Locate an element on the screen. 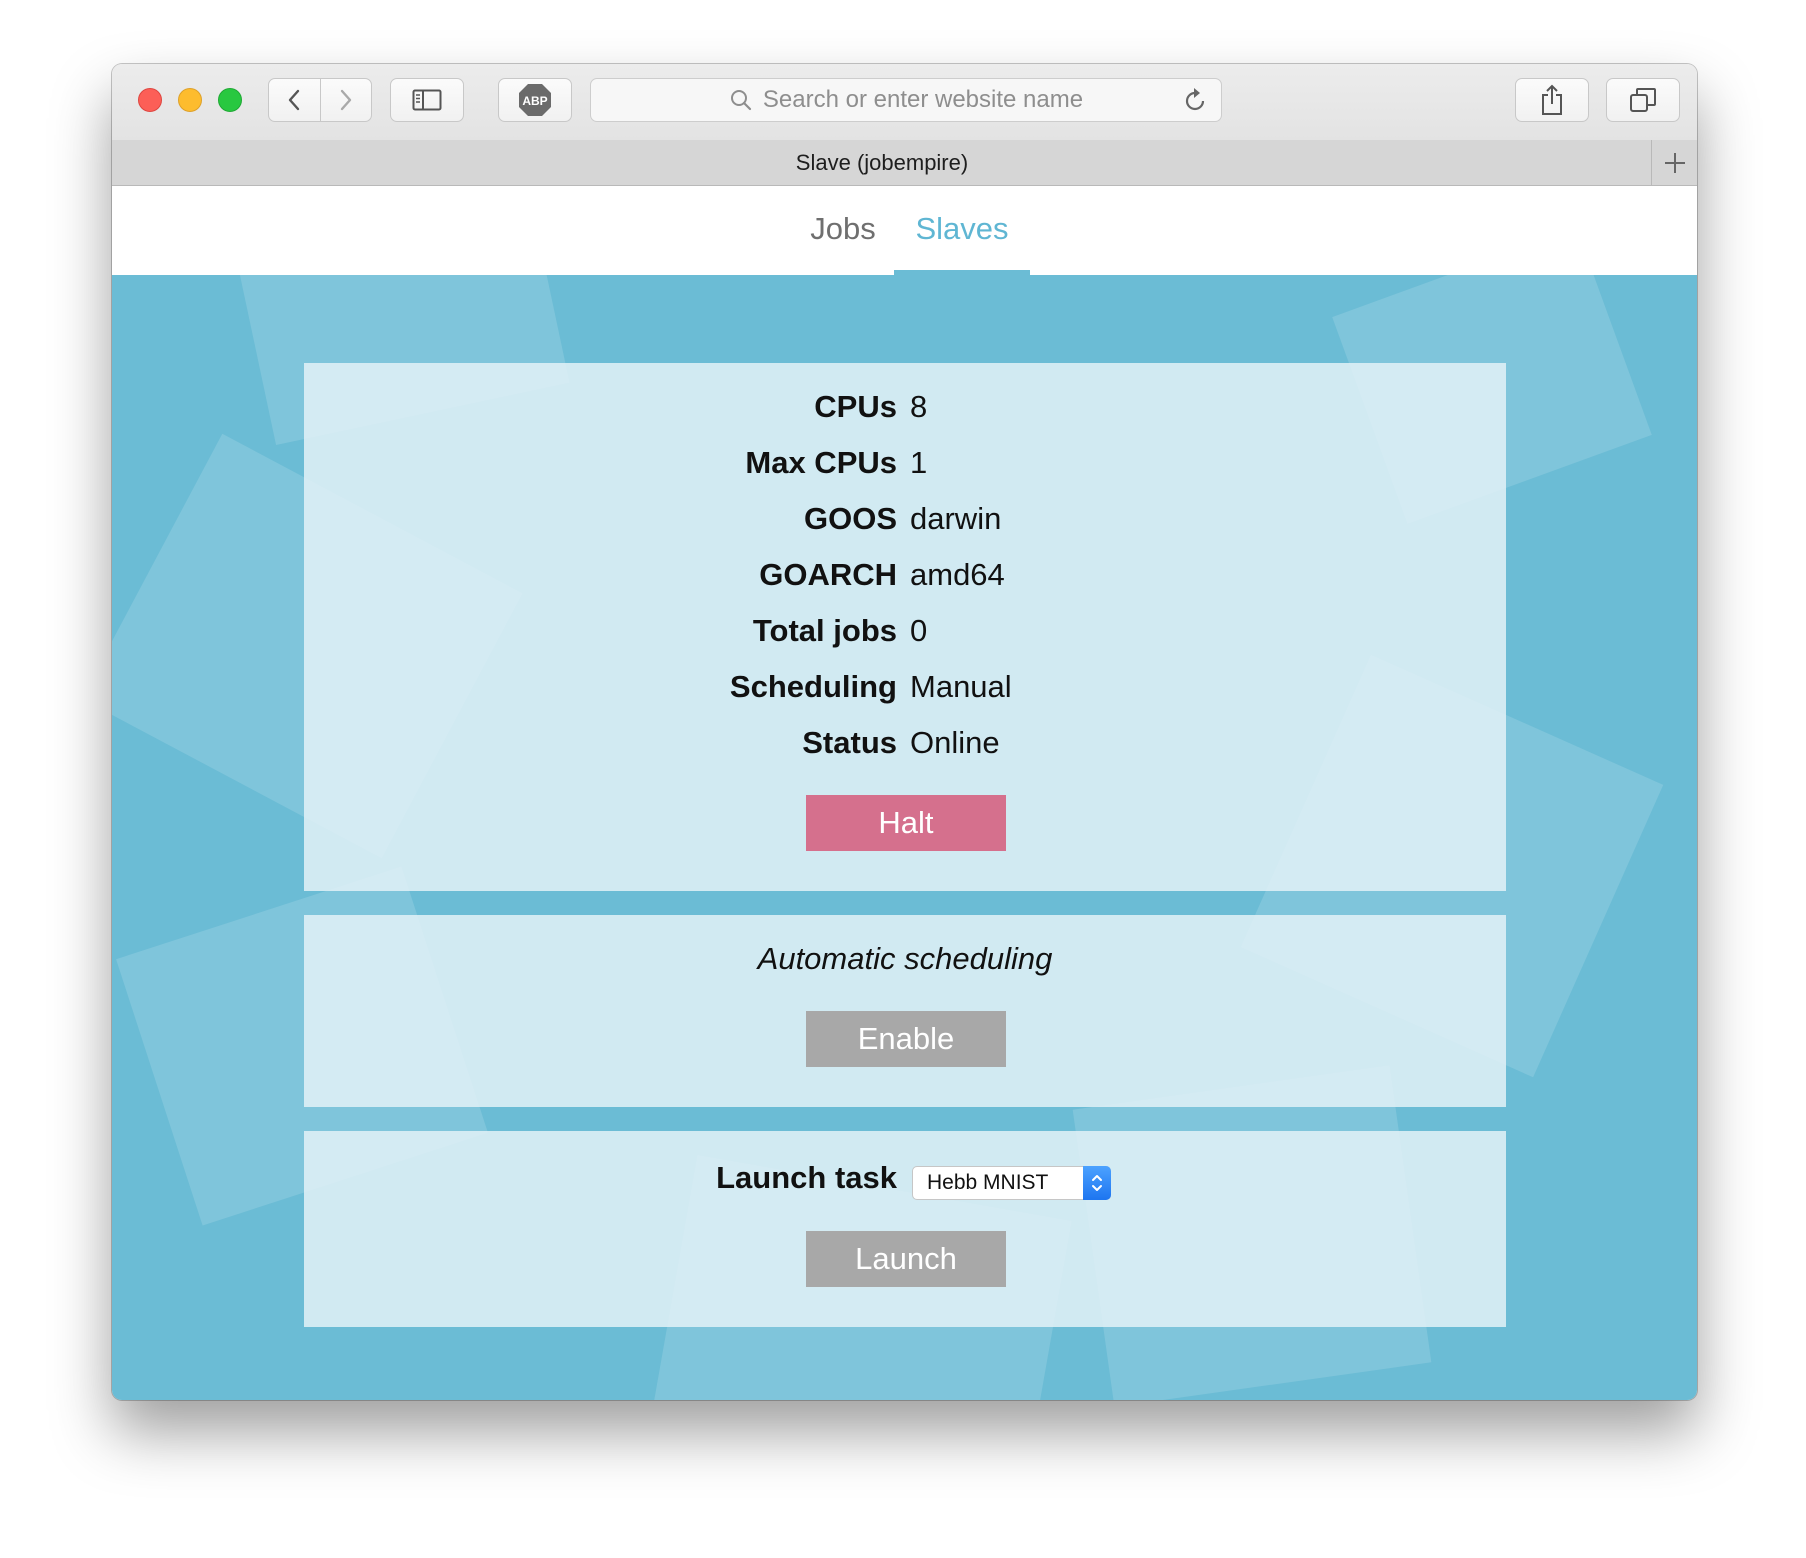 The width and height of the screenshot is (1806, 1558). info-row-max-cpus: Max CPUs 1 is located at coordinates (905, 463).